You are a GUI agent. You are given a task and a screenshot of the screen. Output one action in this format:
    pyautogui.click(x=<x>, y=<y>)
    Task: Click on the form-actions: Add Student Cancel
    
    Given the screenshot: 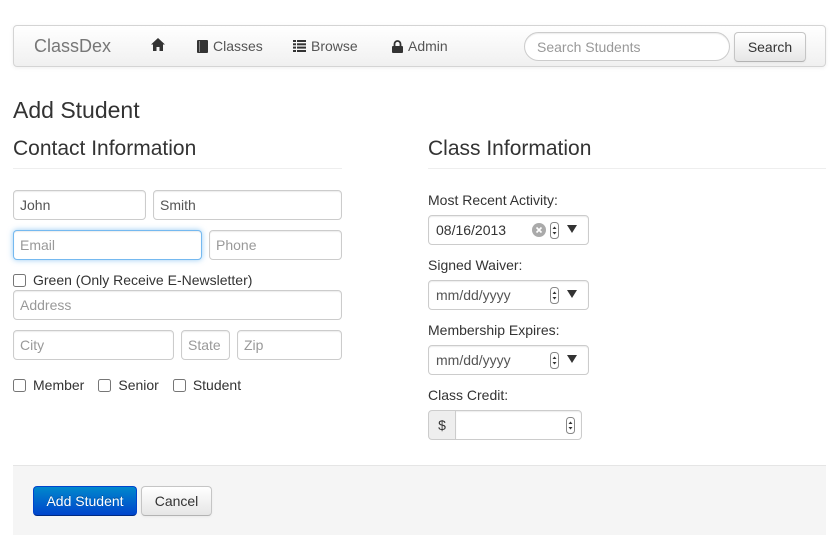 What is the action you would take?
    pyautogui.click(x=419, y=500)
    